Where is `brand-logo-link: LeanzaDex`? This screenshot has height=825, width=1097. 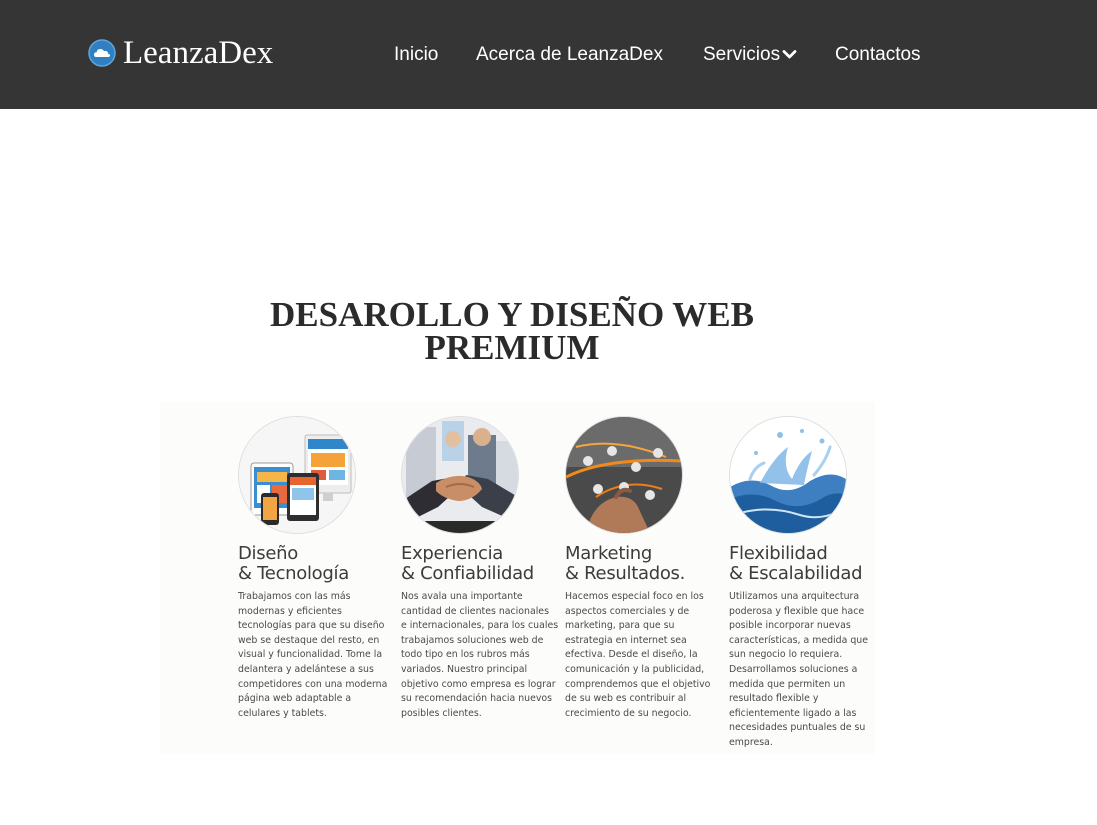 brand-logo-link: LeanzaDex is located at coordinates (180, 53).